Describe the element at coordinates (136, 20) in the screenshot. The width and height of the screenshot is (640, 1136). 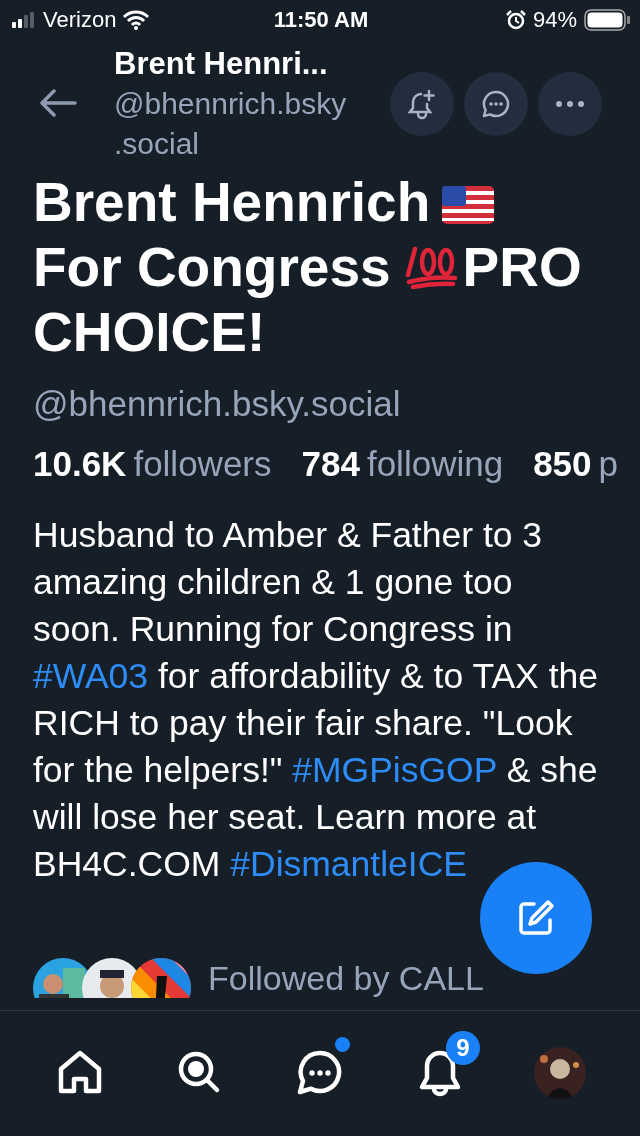
I see `wifi-icon` at that location.